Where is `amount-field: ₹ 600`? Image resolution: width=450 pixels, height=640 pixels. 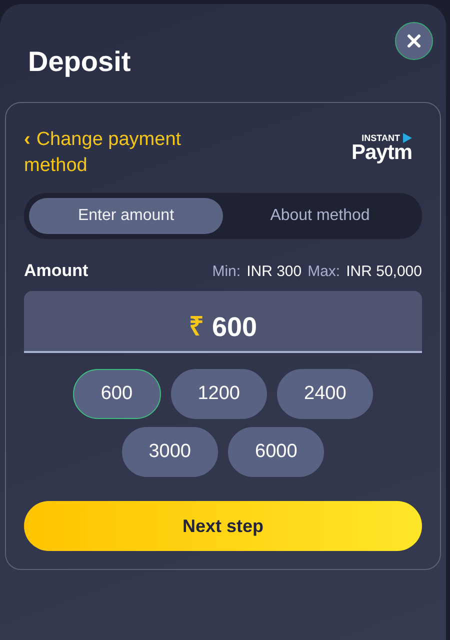
amount-field: ₹ 600 is located at coordinates (223, 322).